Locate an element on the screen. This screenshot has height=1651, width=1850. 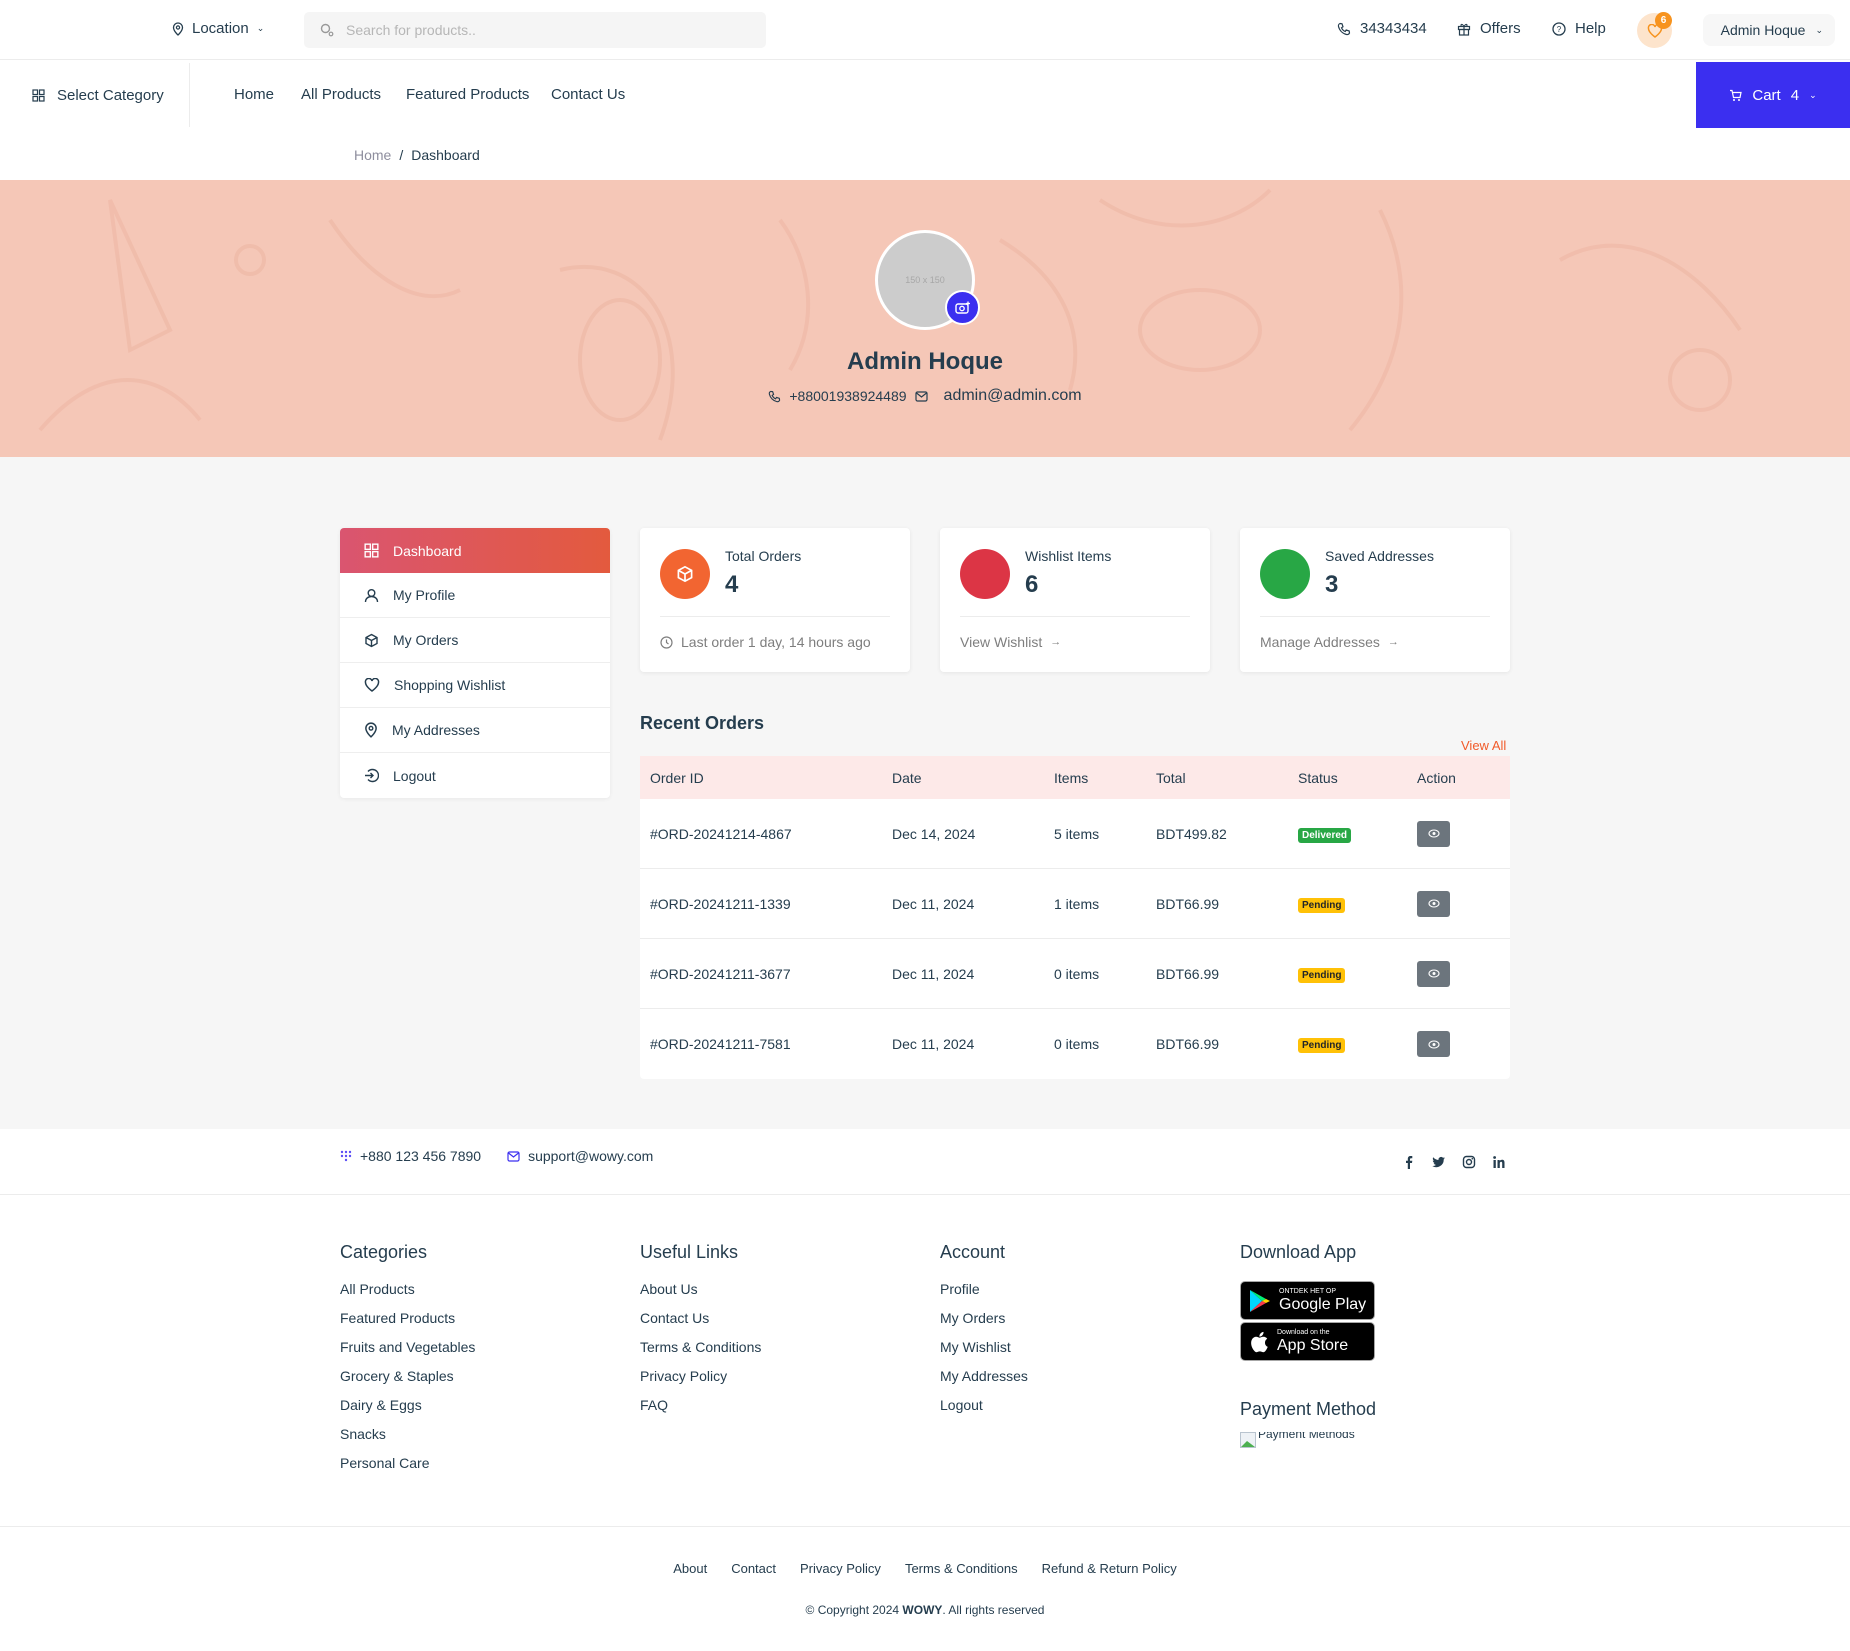
column-header: Date is located at coordinates (907, 777).